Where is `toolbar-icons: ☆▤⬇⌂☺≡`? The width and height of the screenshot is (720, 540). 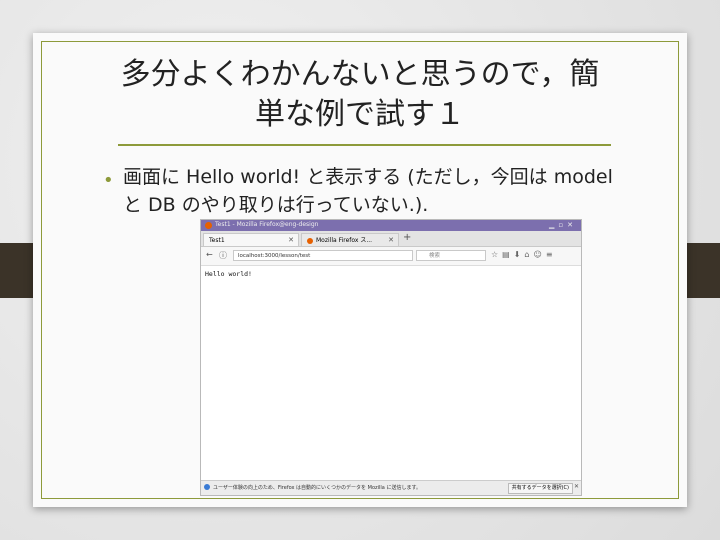 toolbar-icons: ☆▤⬇⌂☺≡ is located at coordinates (524, 254).